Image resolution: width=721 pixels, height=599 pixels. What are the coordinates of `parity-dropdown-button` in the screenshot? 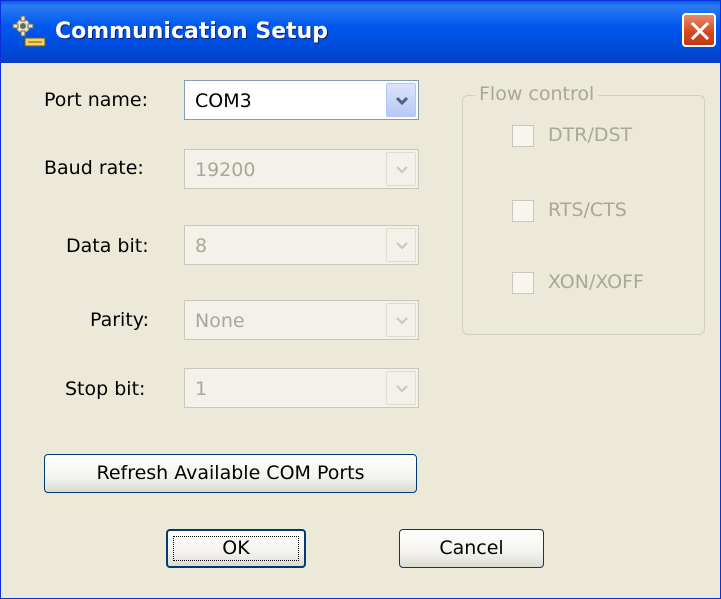 It's located at (401, 320).